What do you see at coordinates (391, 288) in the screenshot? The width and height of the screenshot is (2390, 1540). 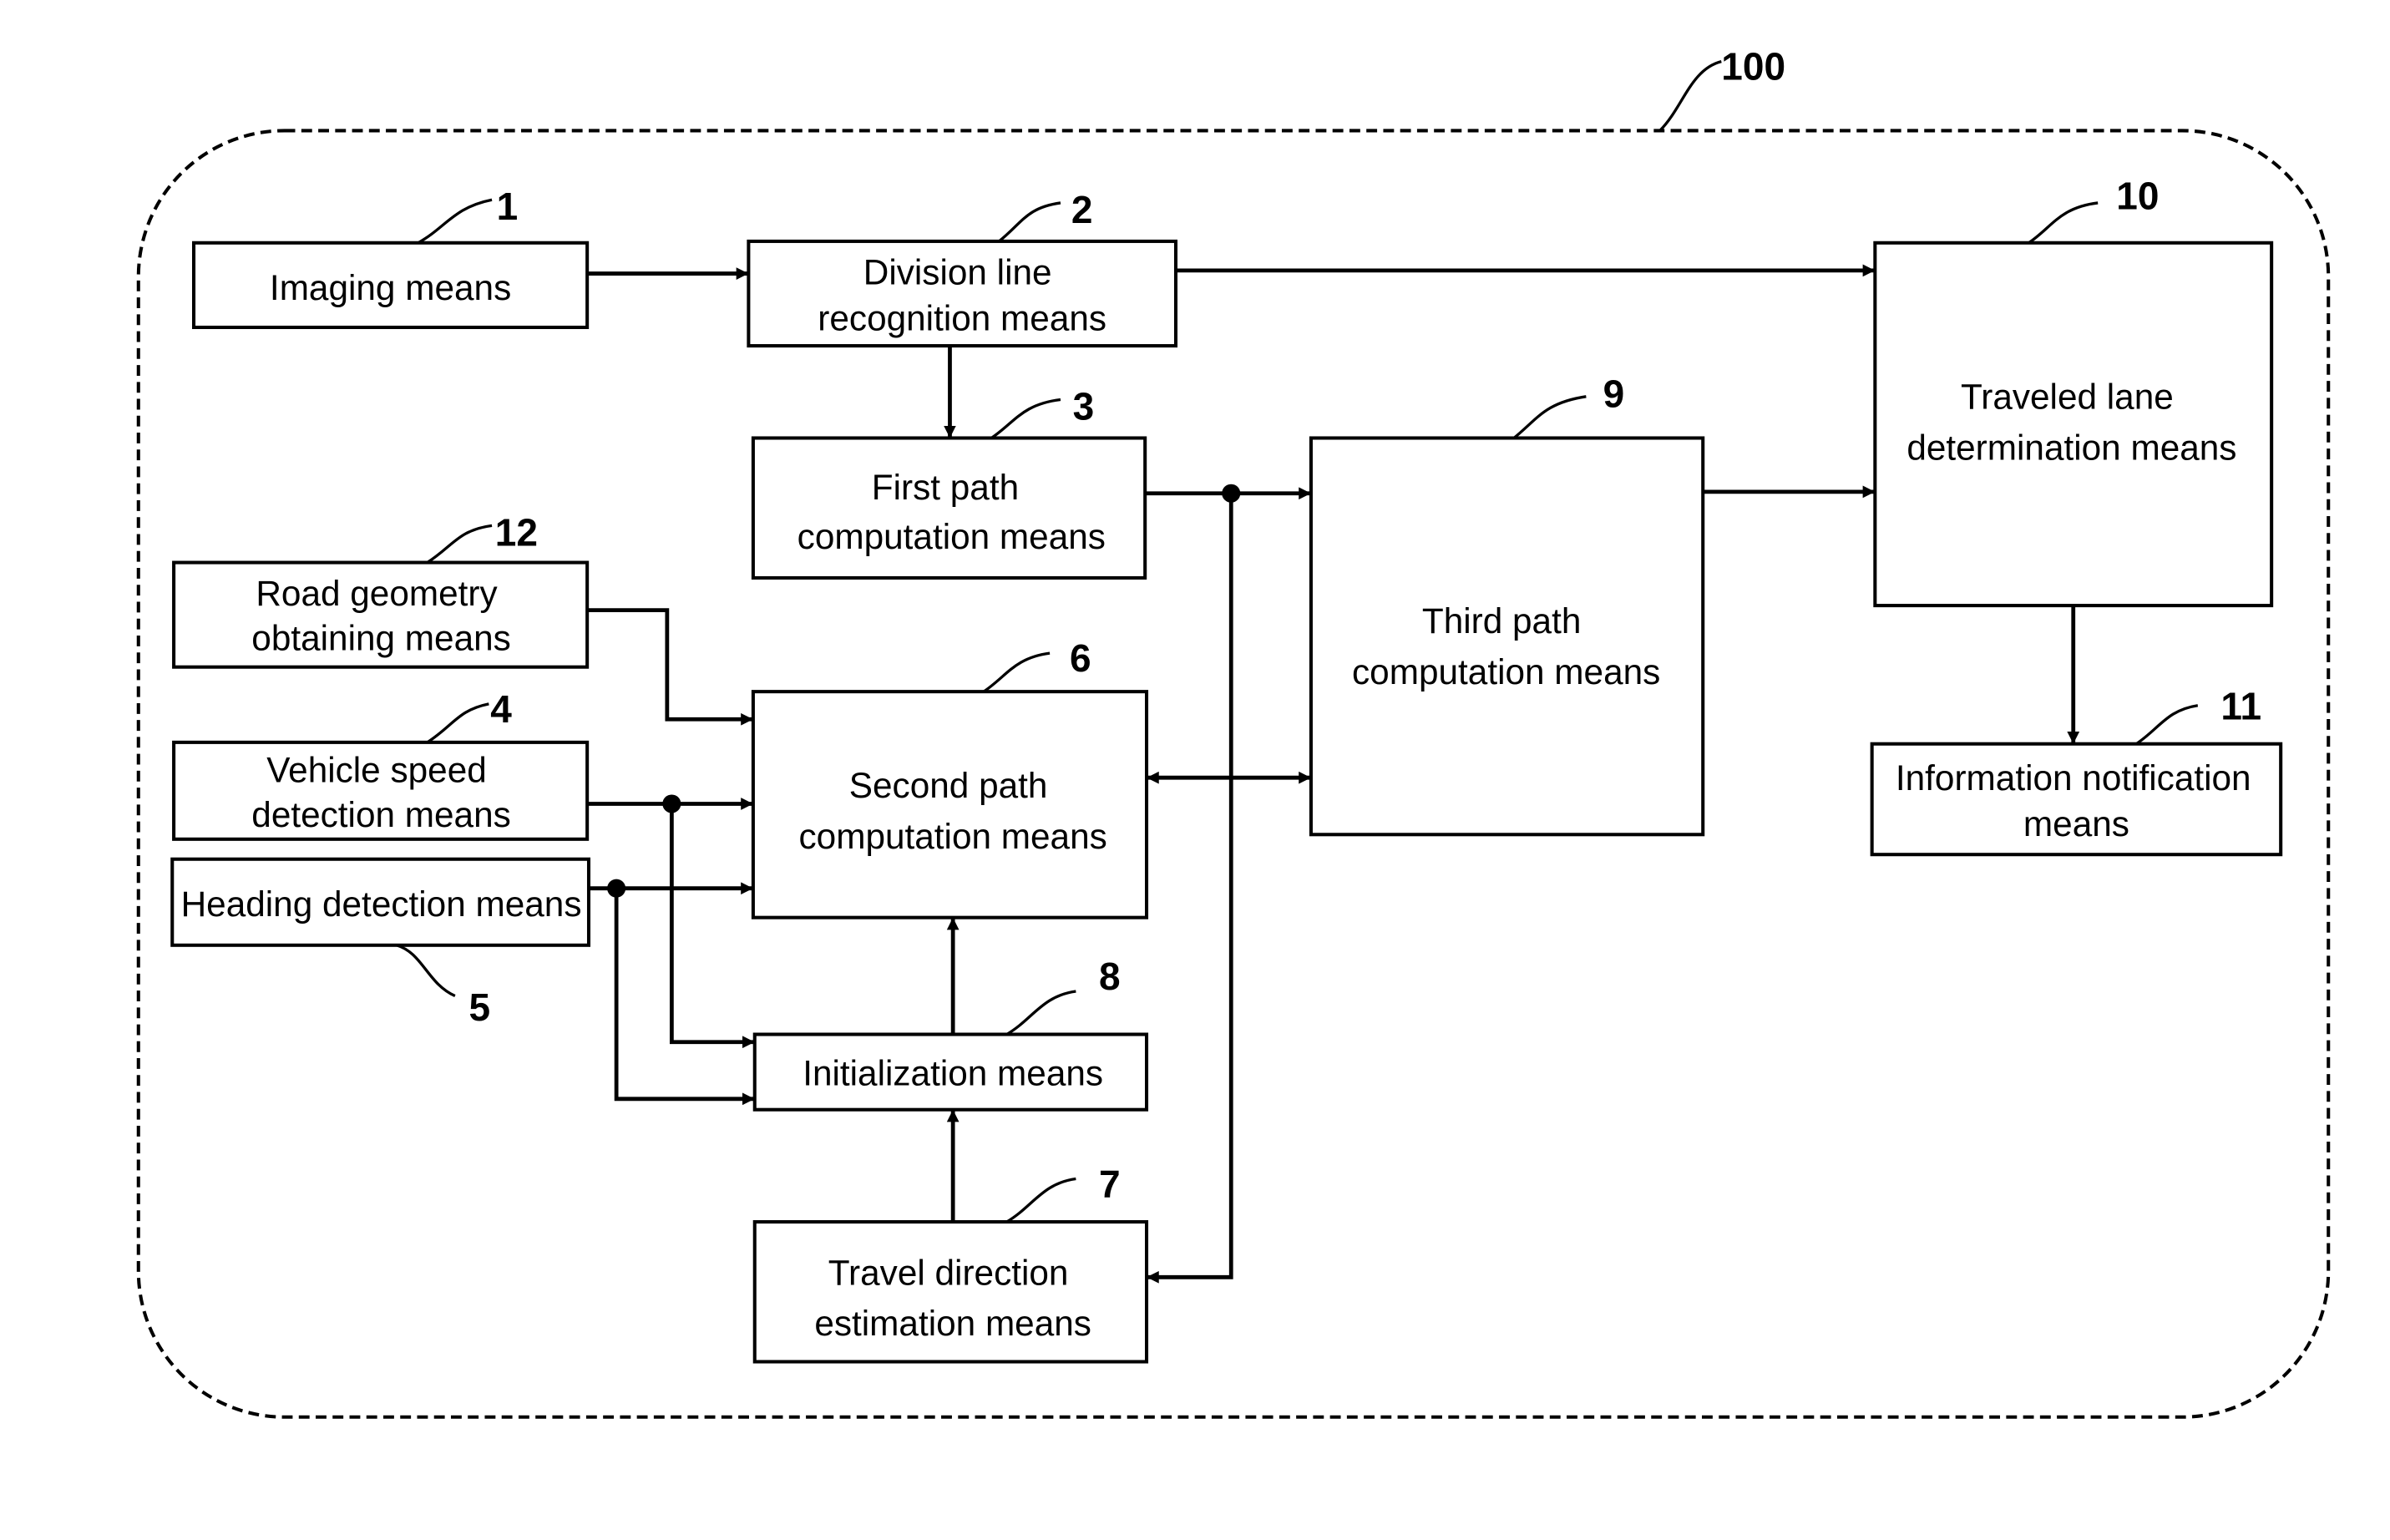 I see `block-label: Imaging means` at bounding box center [391, 288].